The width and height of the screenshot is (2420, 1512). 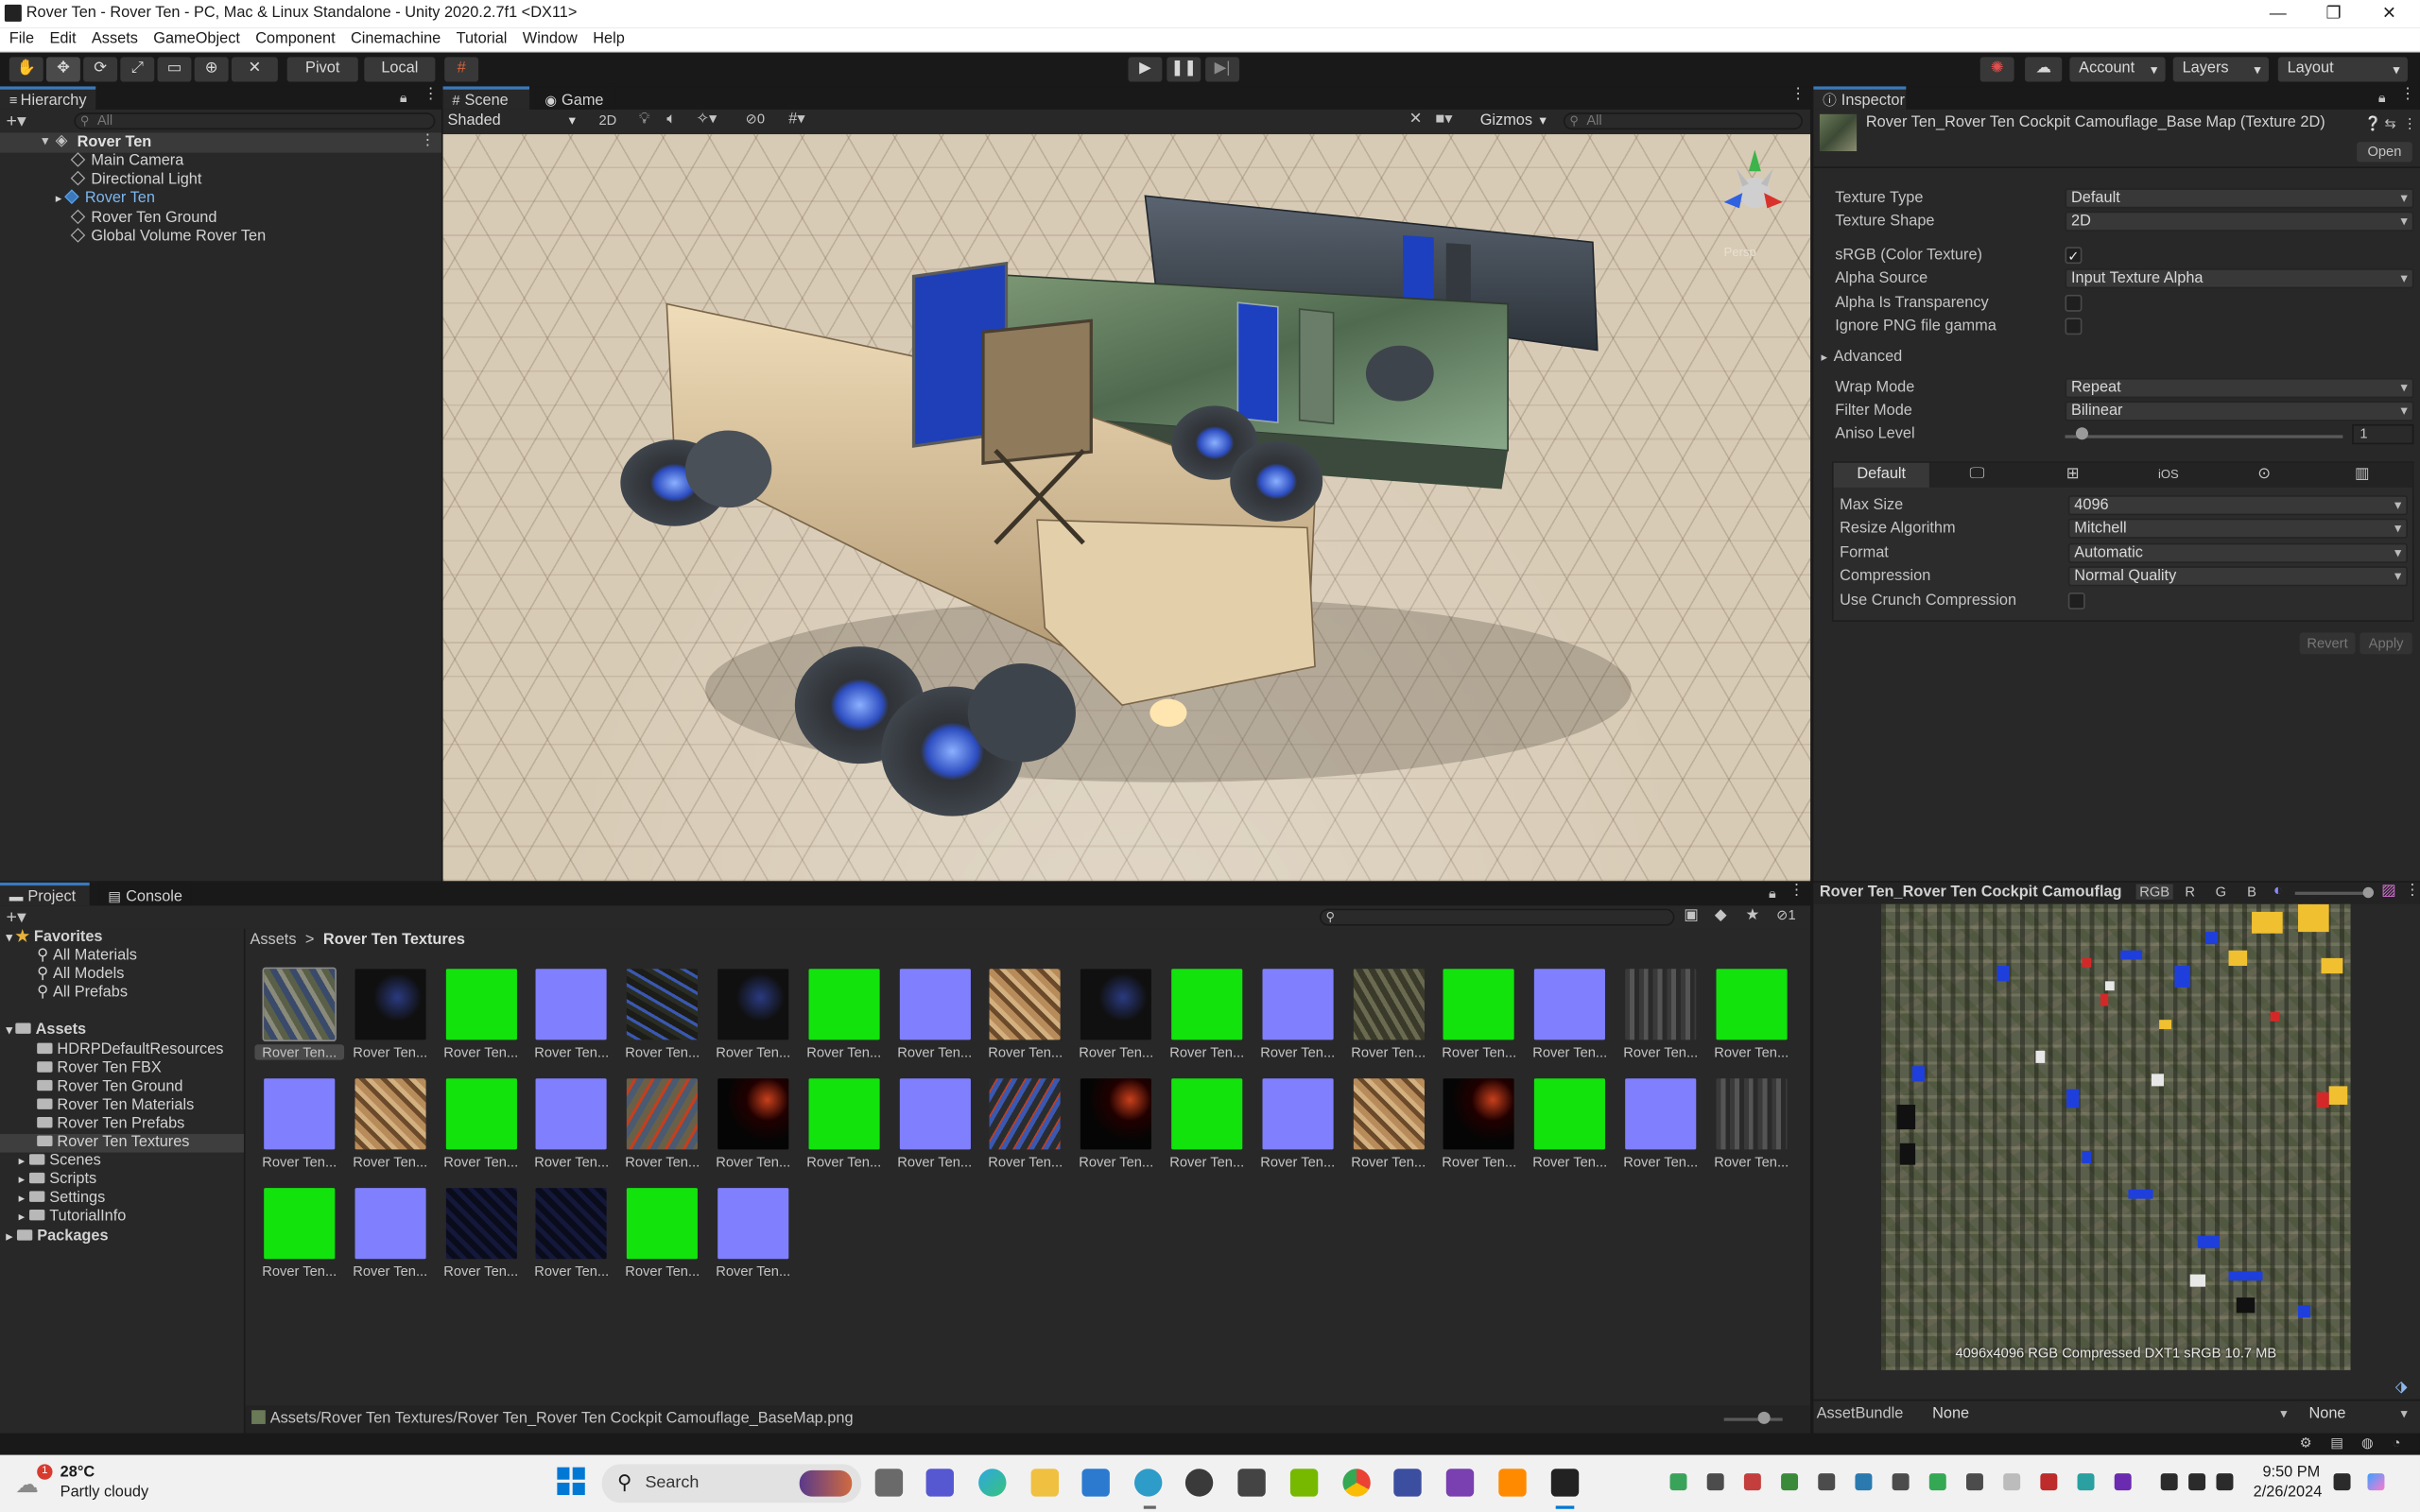 I want to click on texture-type-dropdown: Default, so click(x=2239, y=198).